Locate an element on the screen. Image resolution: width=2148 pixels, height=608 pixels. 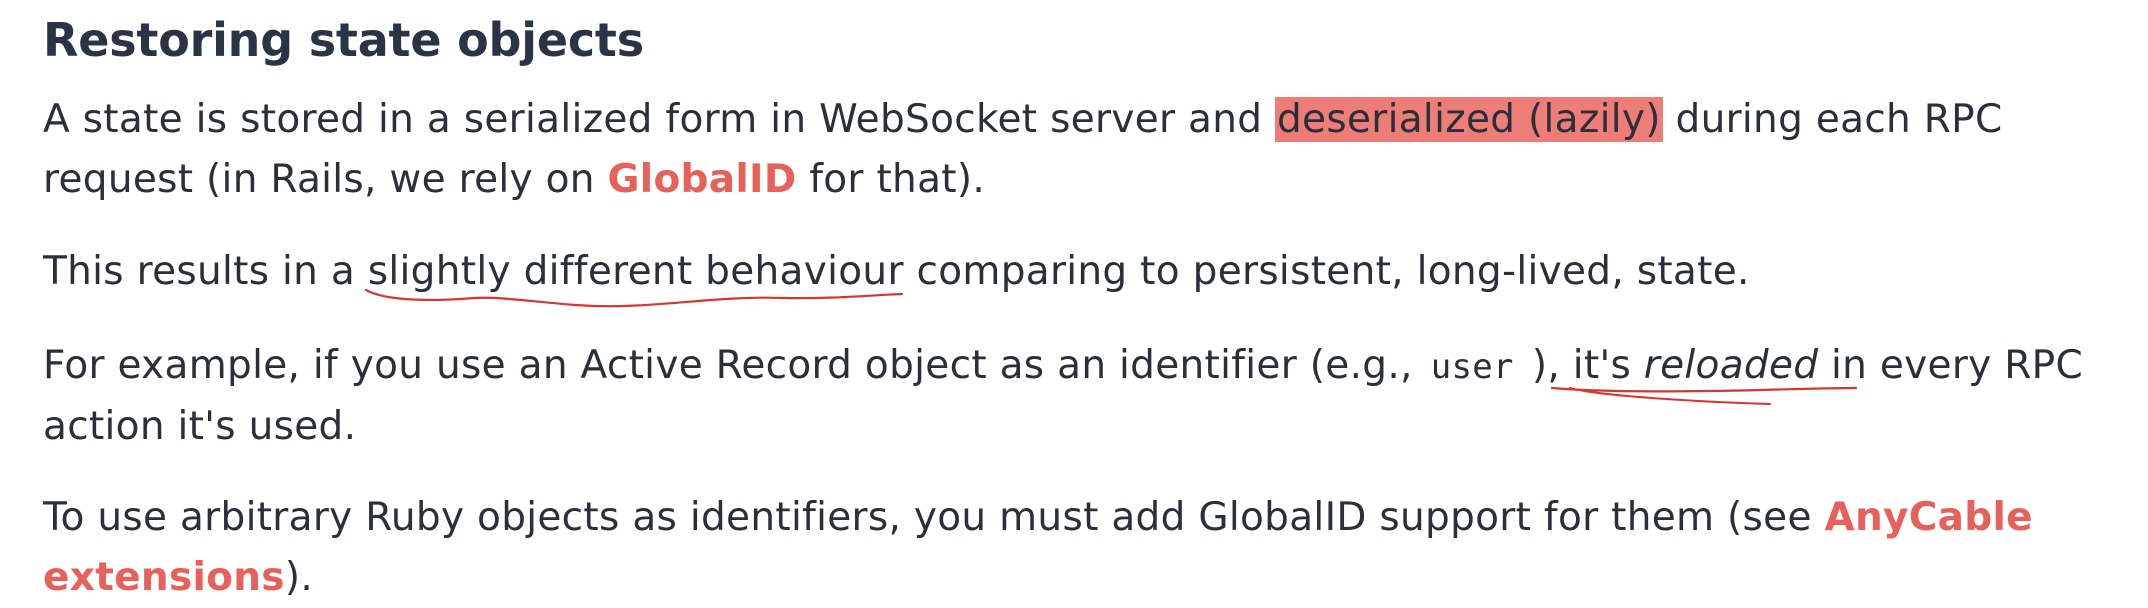
section-heading: Restoring state objects is located at coordinates (343, 40).